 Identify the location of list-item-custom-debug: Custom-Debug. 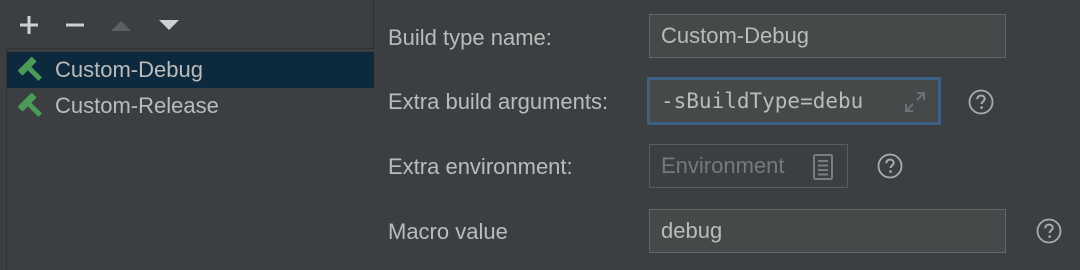
(190, 70).